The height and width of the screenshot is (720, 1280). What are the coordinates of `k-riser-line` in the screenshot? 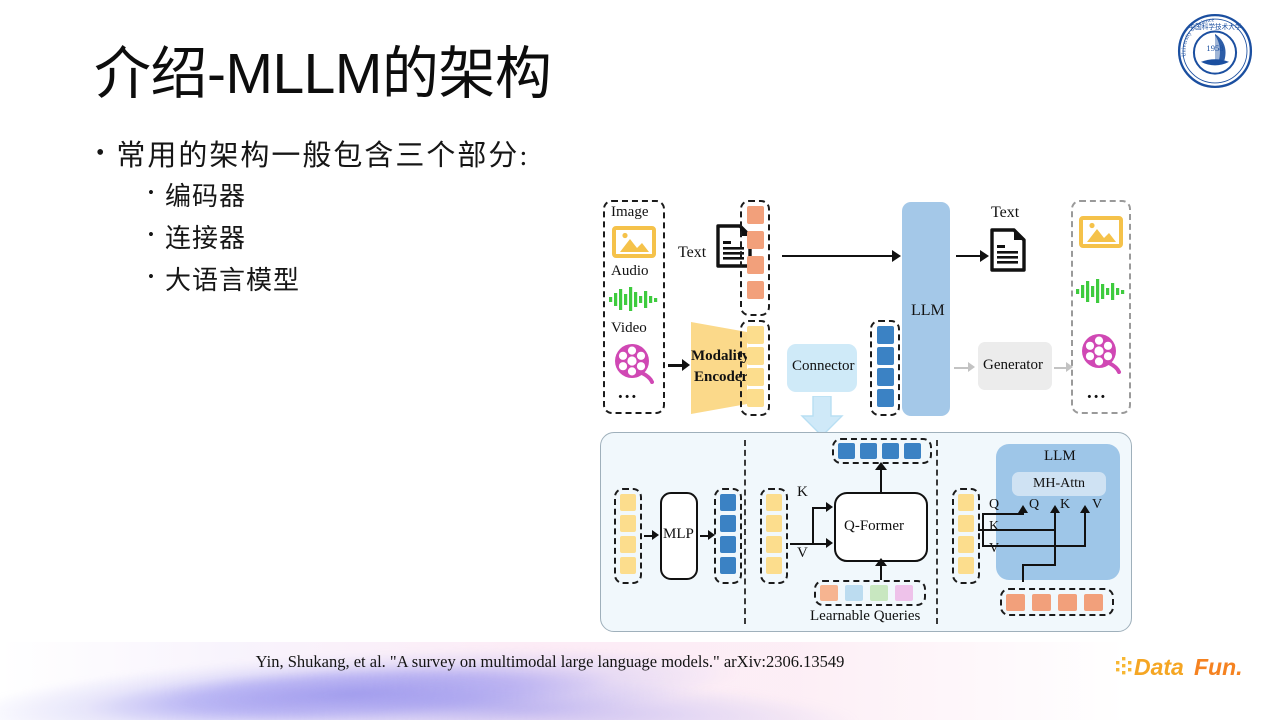 It's located at (1055, 522).